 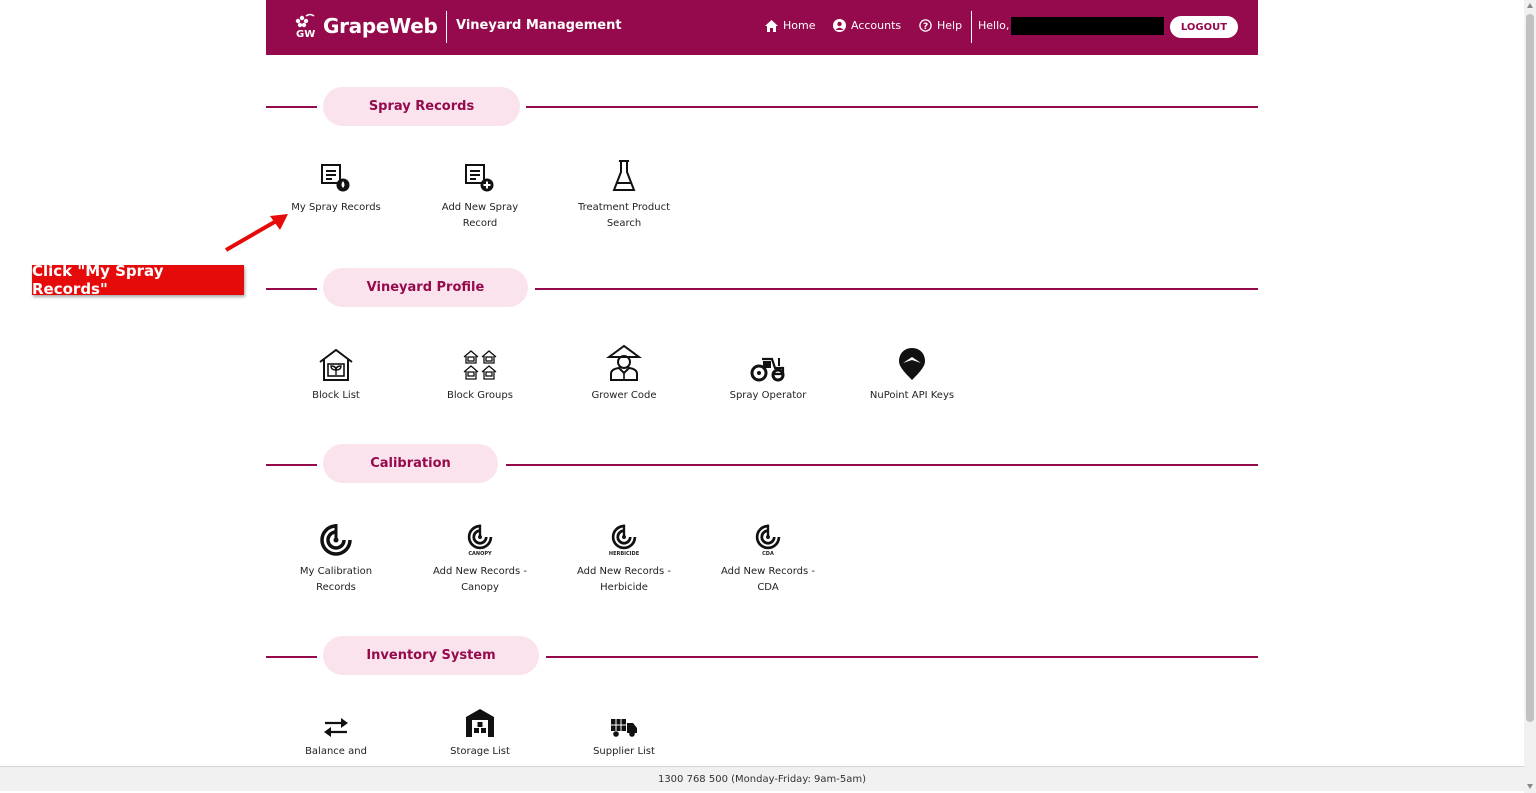 I want to click on nav-home: Home, so click(x=790, y=25).